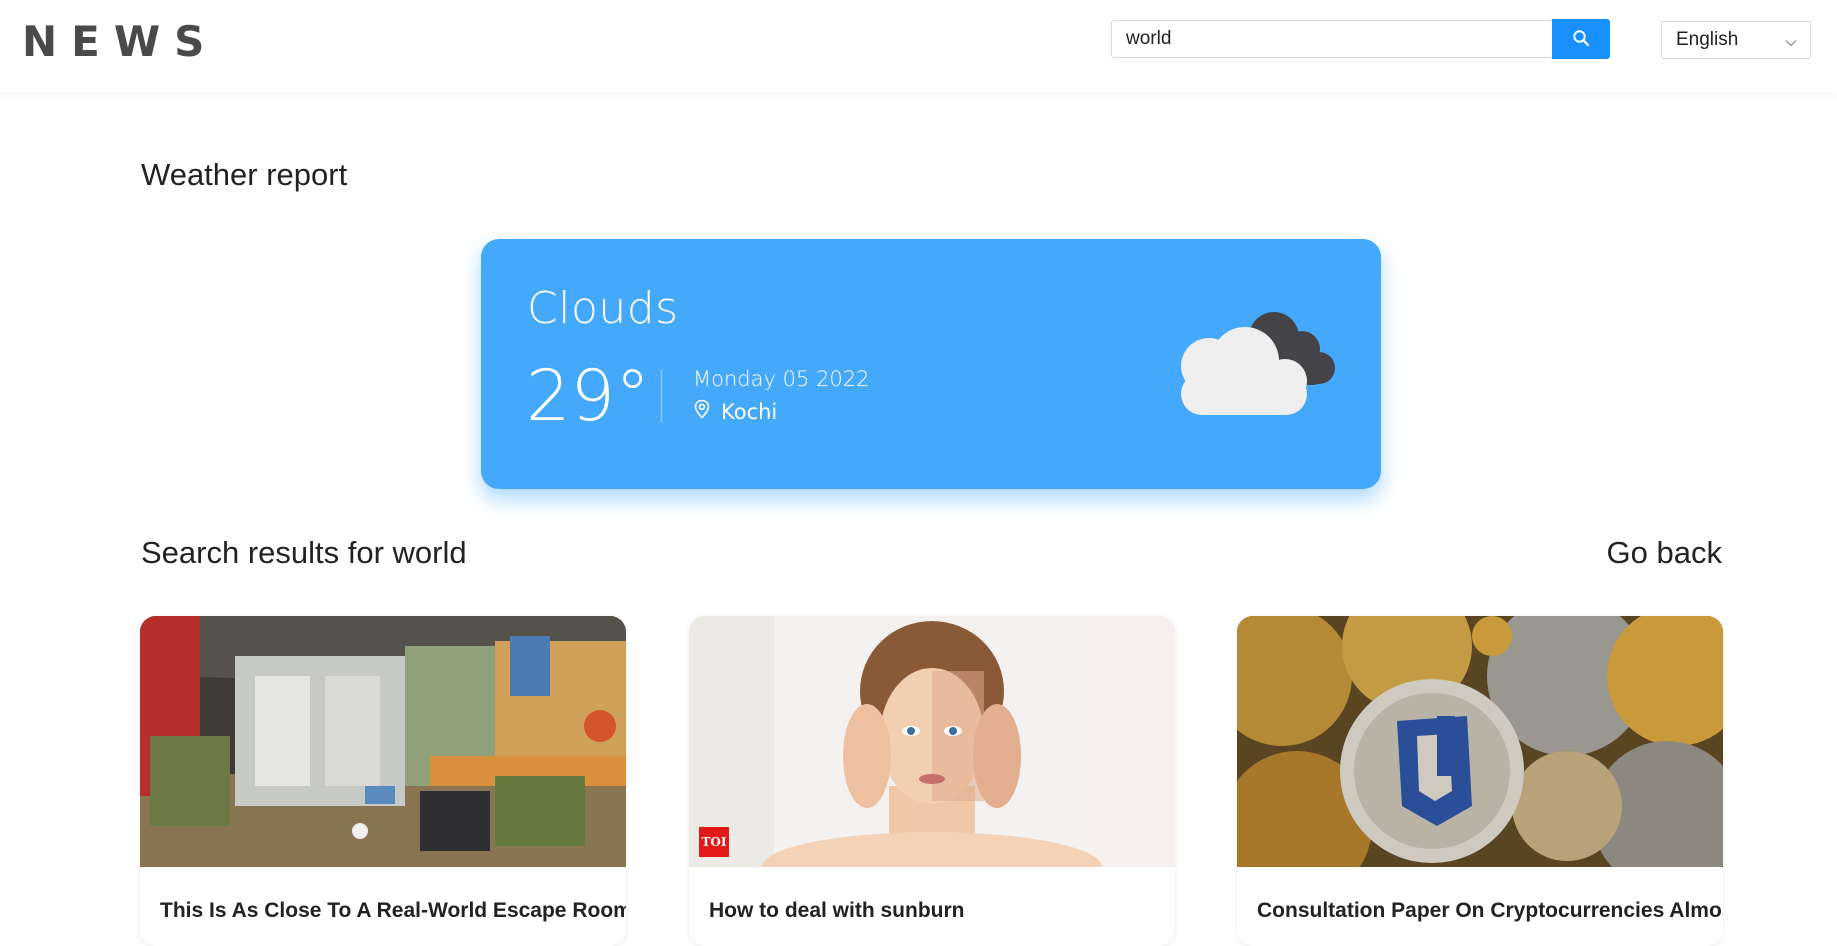 This screenshot has height=946, width=1837. I want to click on chevron-down-icon, so click(1791, 45).